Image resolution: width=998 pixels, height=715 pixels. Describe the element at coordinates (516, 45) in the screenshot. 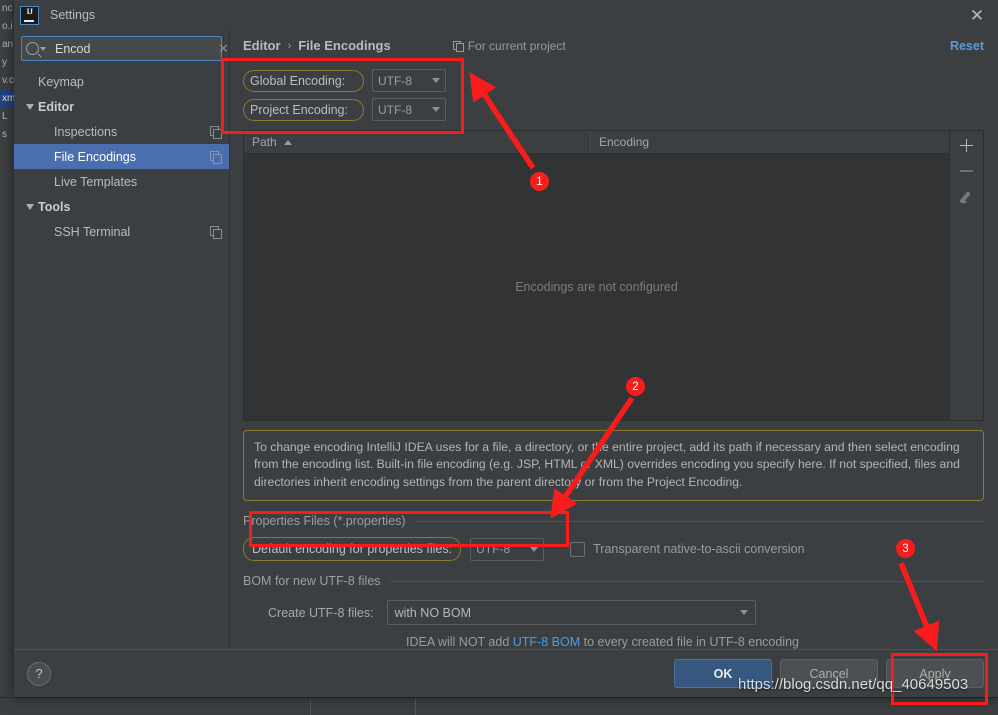

I see `scope-label: For current project` at that location.